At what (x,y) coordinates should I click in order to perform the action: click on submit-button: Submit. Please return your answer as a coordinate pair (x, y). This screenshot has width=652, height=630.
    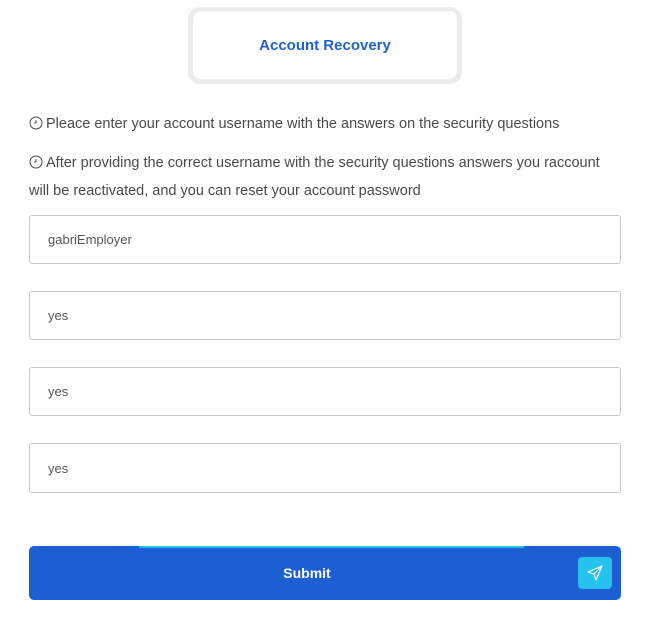
    Looking at the image, I should click on (325, 573).